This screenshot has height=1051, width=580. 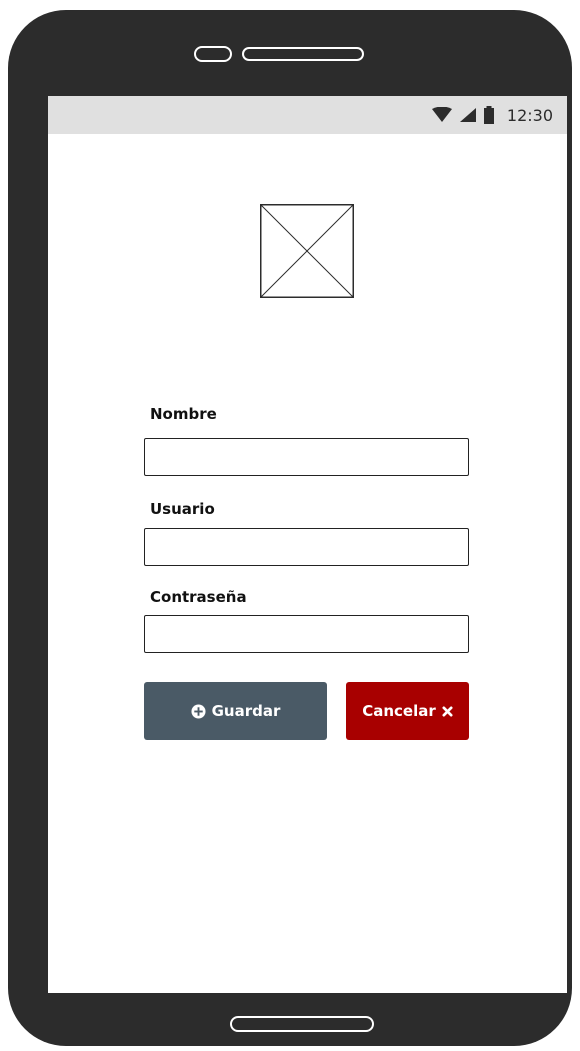 I want to click on earpiece-speaker, so click(x=303, y=54).